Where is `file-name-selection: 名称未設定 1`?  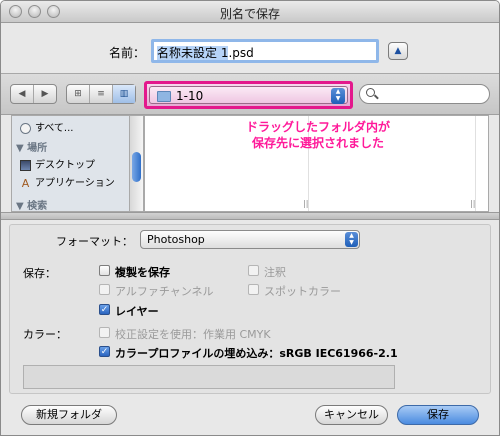 file-name-selection: 名称未設定 1 is located at coordinates (193, 53).